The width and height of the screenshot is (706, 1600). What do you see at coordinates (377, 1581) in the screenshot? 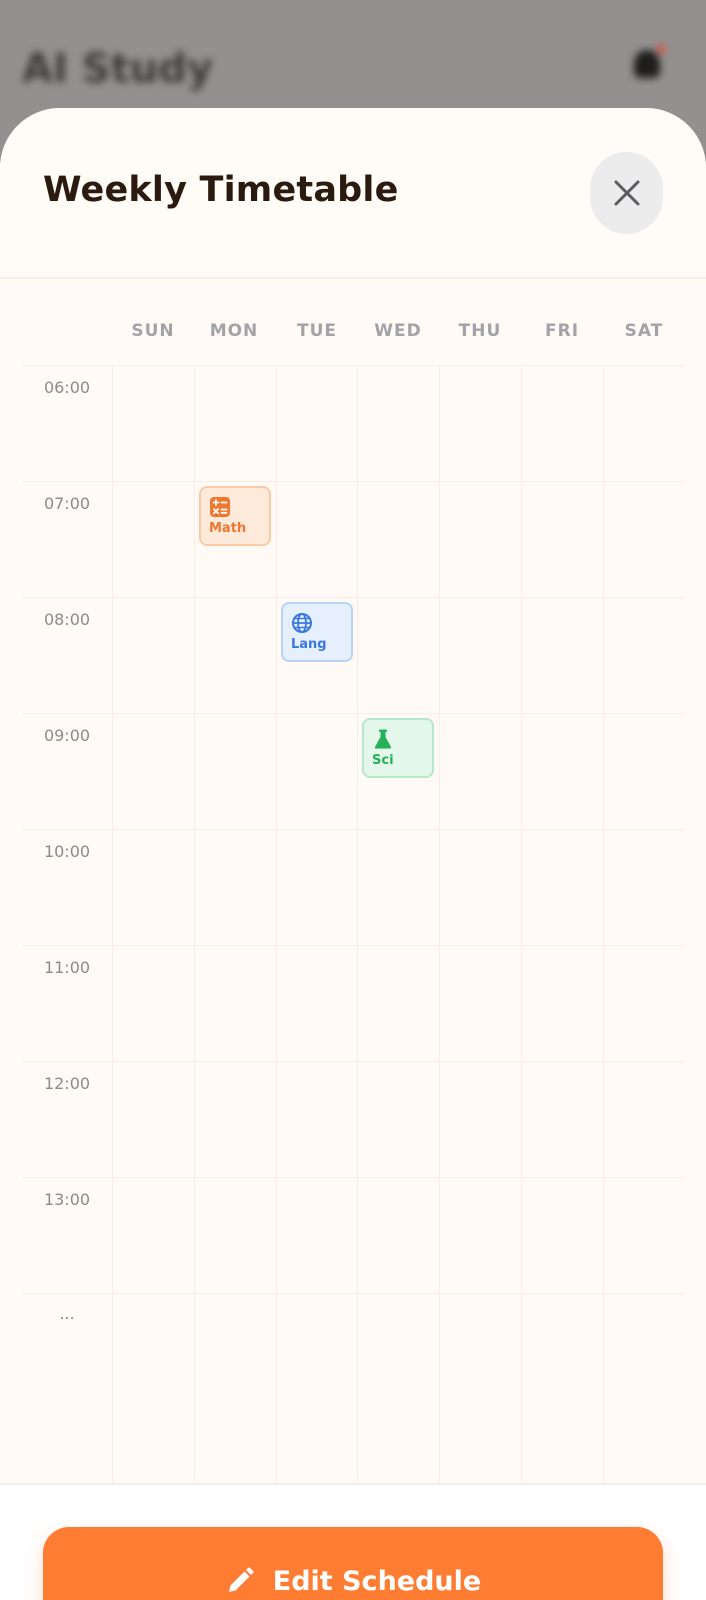
I see `edit-schedule-label: Edit Schedule` at bounding box center [377, 1581].